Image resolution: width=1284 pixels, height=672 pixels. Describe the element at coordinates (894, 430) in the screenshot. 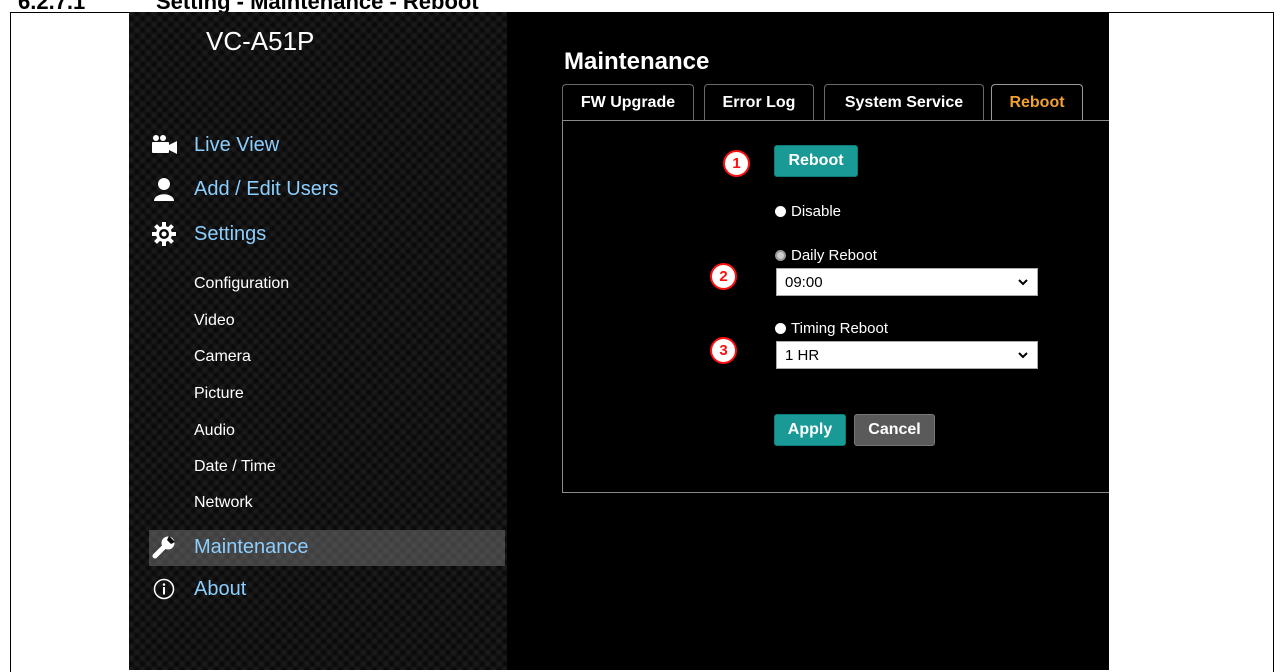

I see `cancel-button: Cancel` at that location.